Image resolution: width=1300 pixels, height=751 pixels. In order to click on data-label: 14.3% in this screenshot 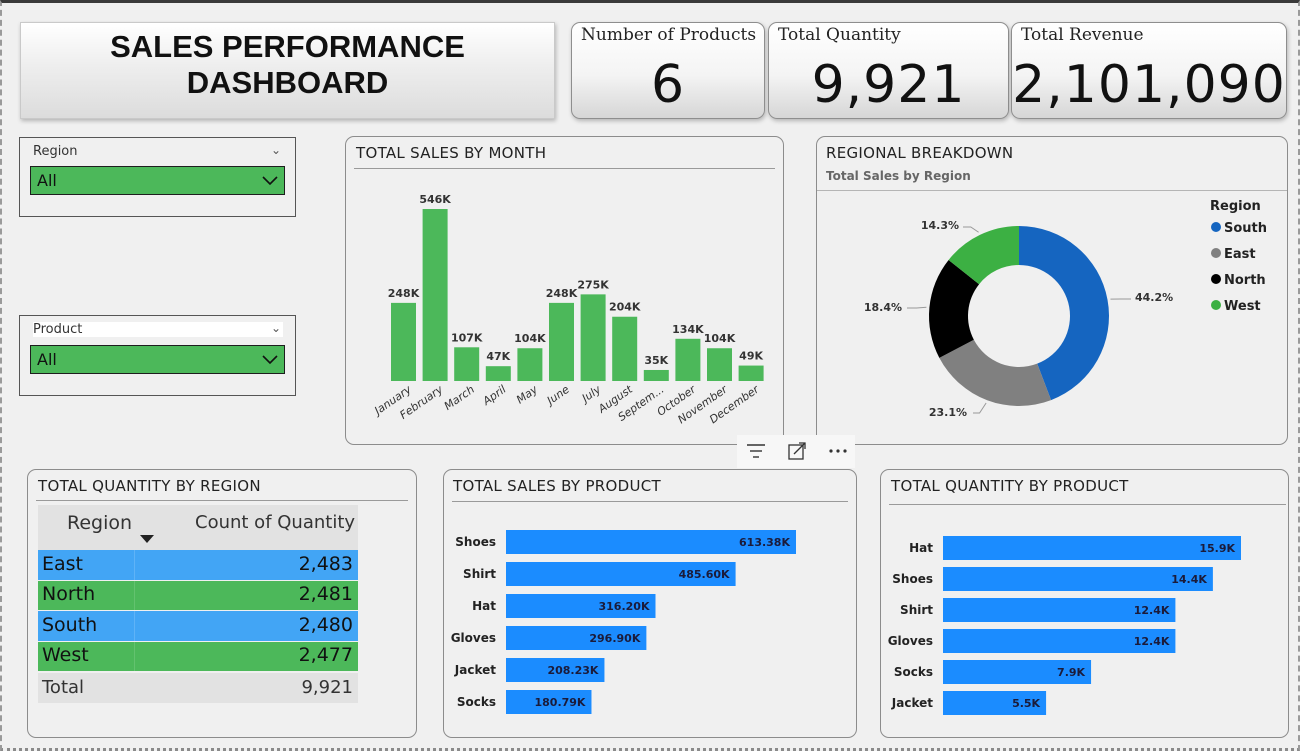, I will do `click(940, 225)`.